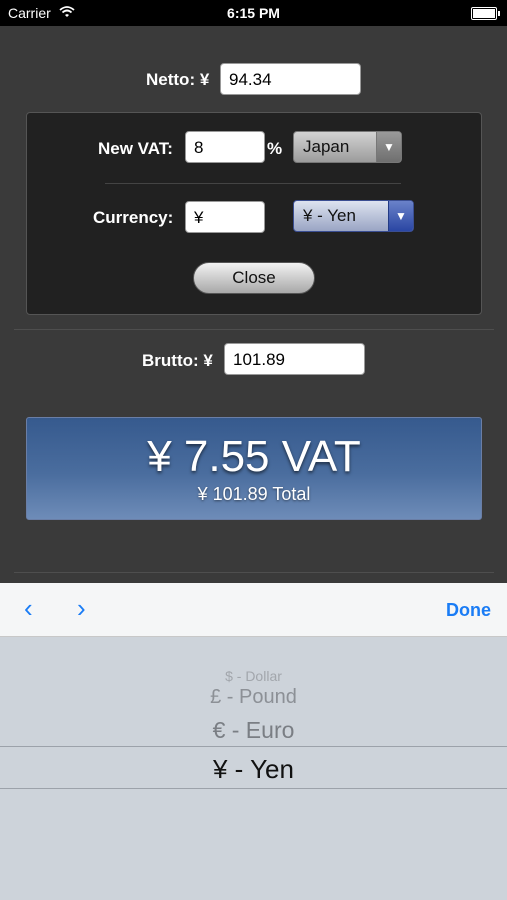  I want to click on result-panel: ¥ 7.55 VAT ¥ 101.89 Total, so click(254, 468).